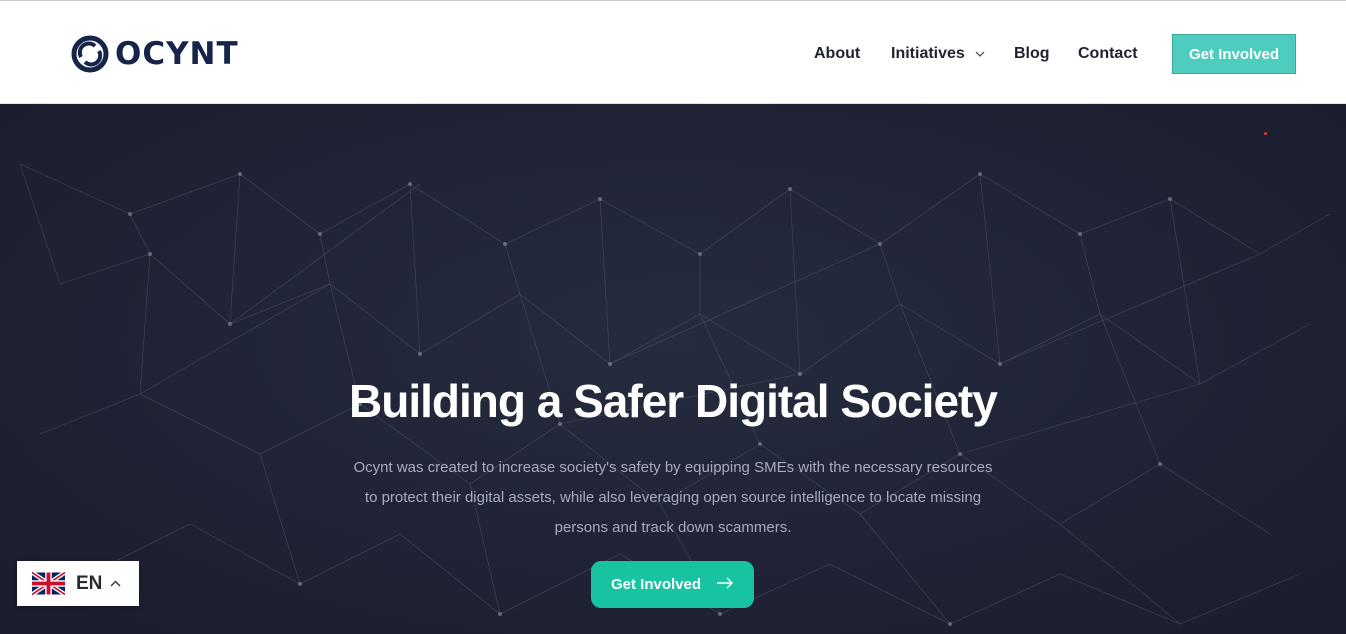 The image size is (1346, 634). I want to click on language-switcher: EN, so click(78, 583).